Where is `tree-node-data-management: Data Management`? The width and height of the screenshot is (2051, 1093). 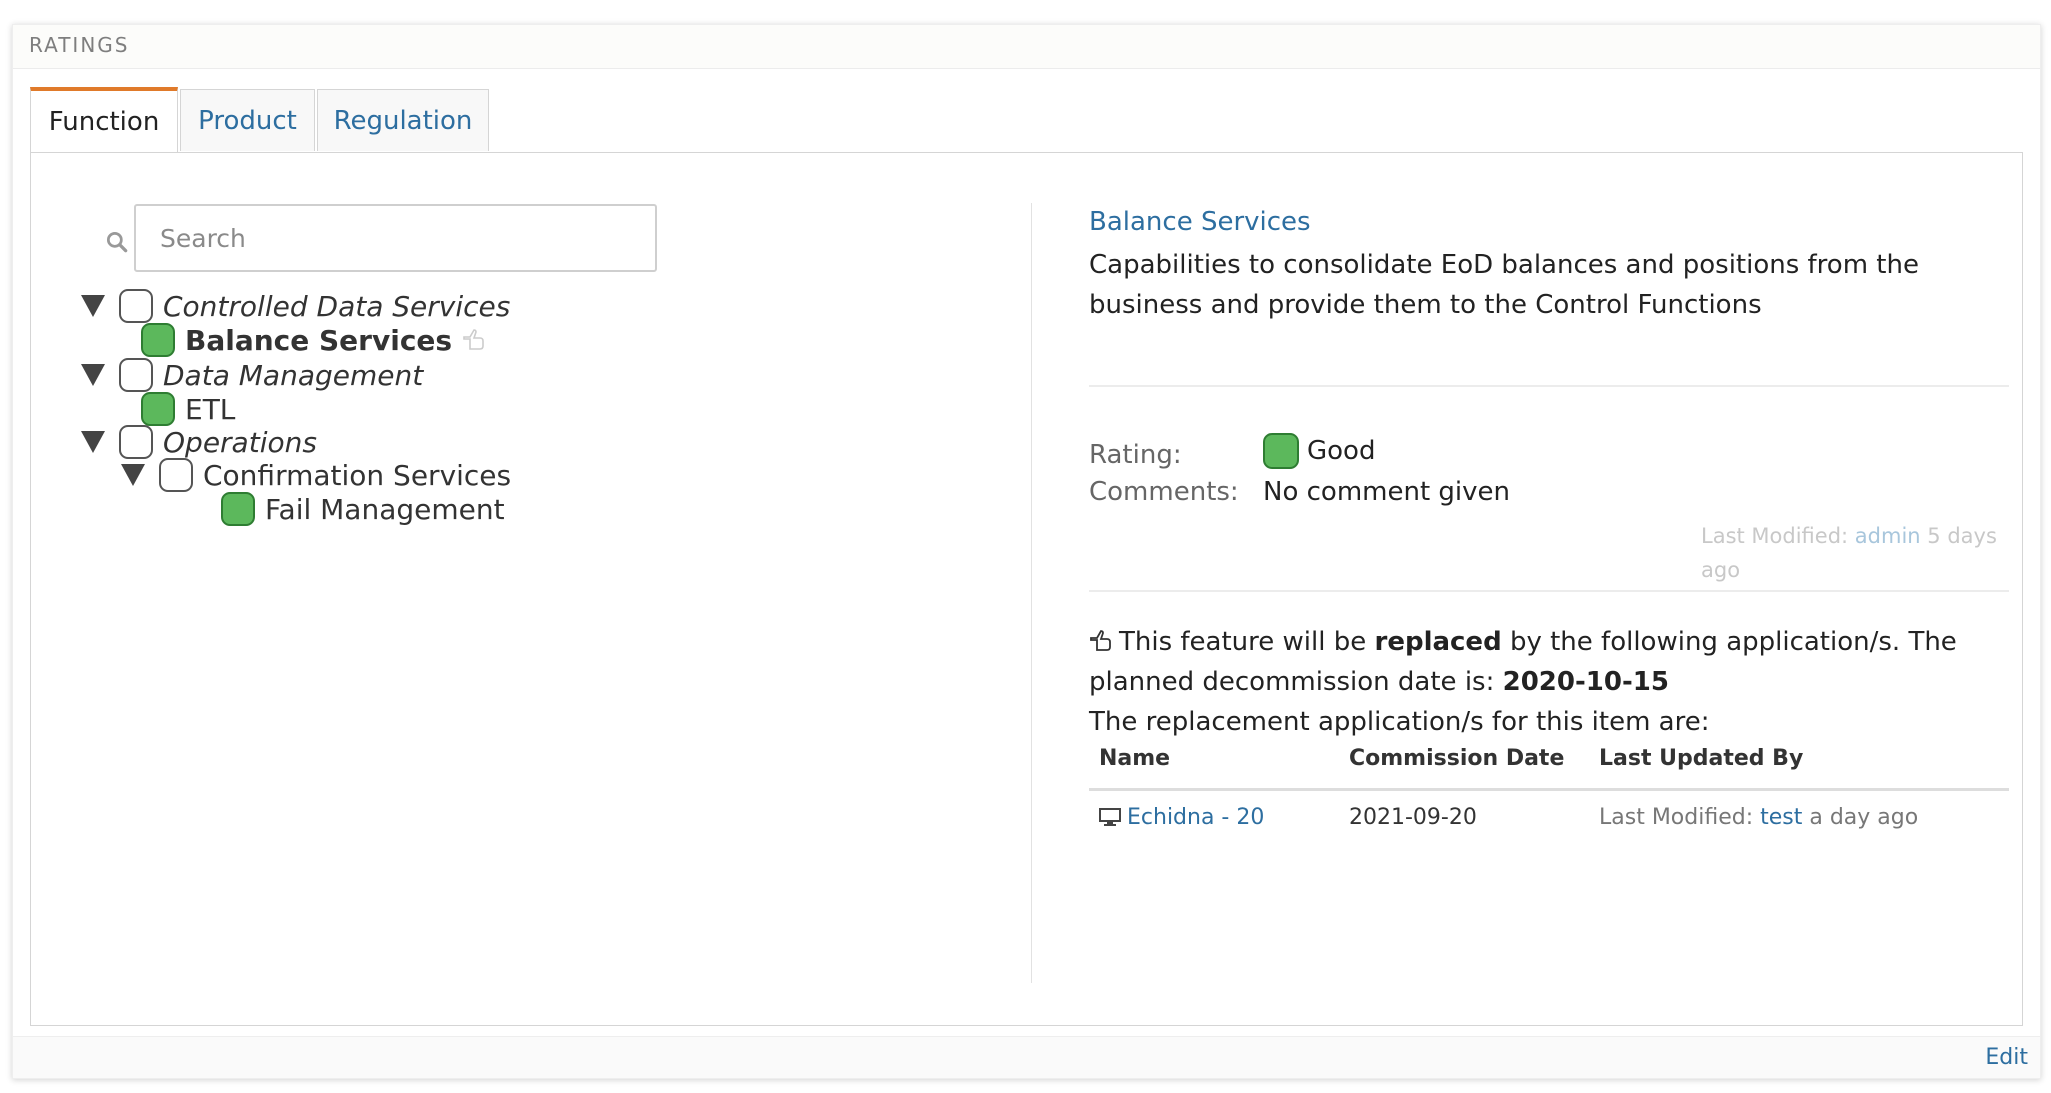
tree-node-data-management: Data Management is located at coordinates (252, 375).